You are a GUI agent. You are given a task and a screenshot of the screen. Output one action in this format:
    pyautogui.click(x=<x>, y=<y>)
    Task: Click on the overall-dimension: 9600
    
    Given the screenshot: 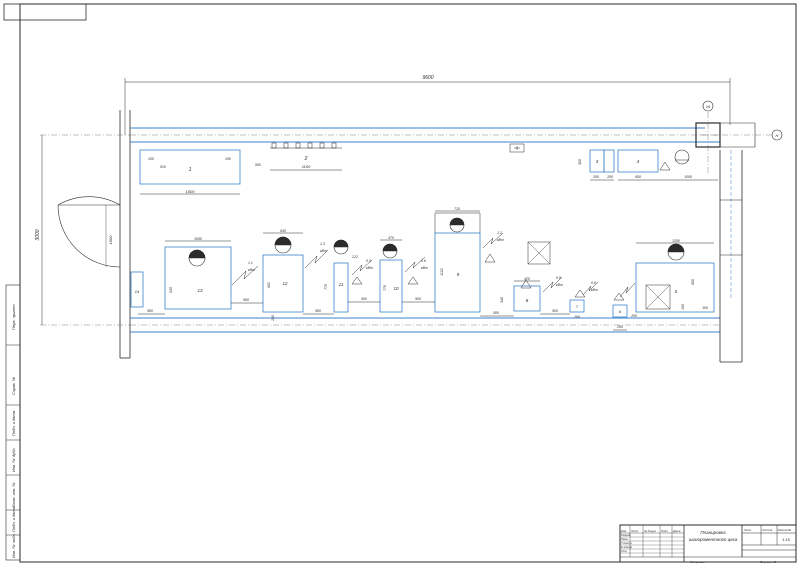 What is the action you would take?
    pyautogui.click(x=427, y=105)
    